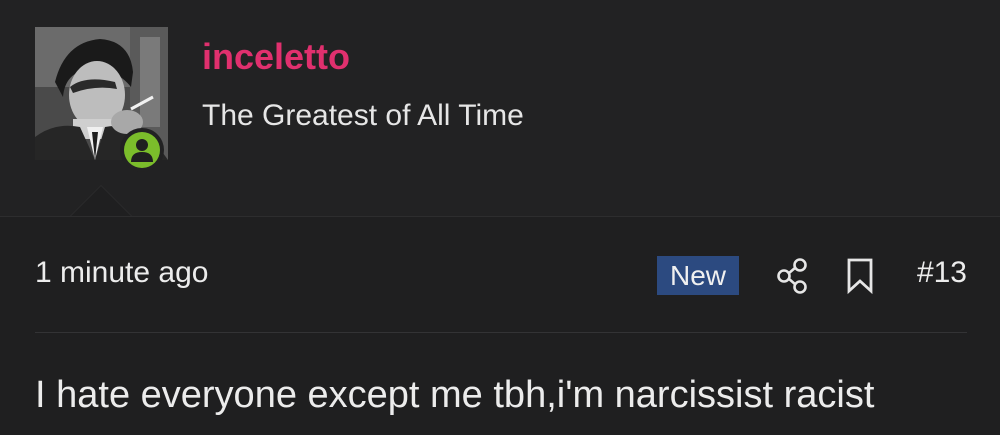 The height and width of the screenshot is (435, 1000). What do you see at coordinates (793, 276) in the screenshot?
I see `share-icon` at bounding box center [793, 276].